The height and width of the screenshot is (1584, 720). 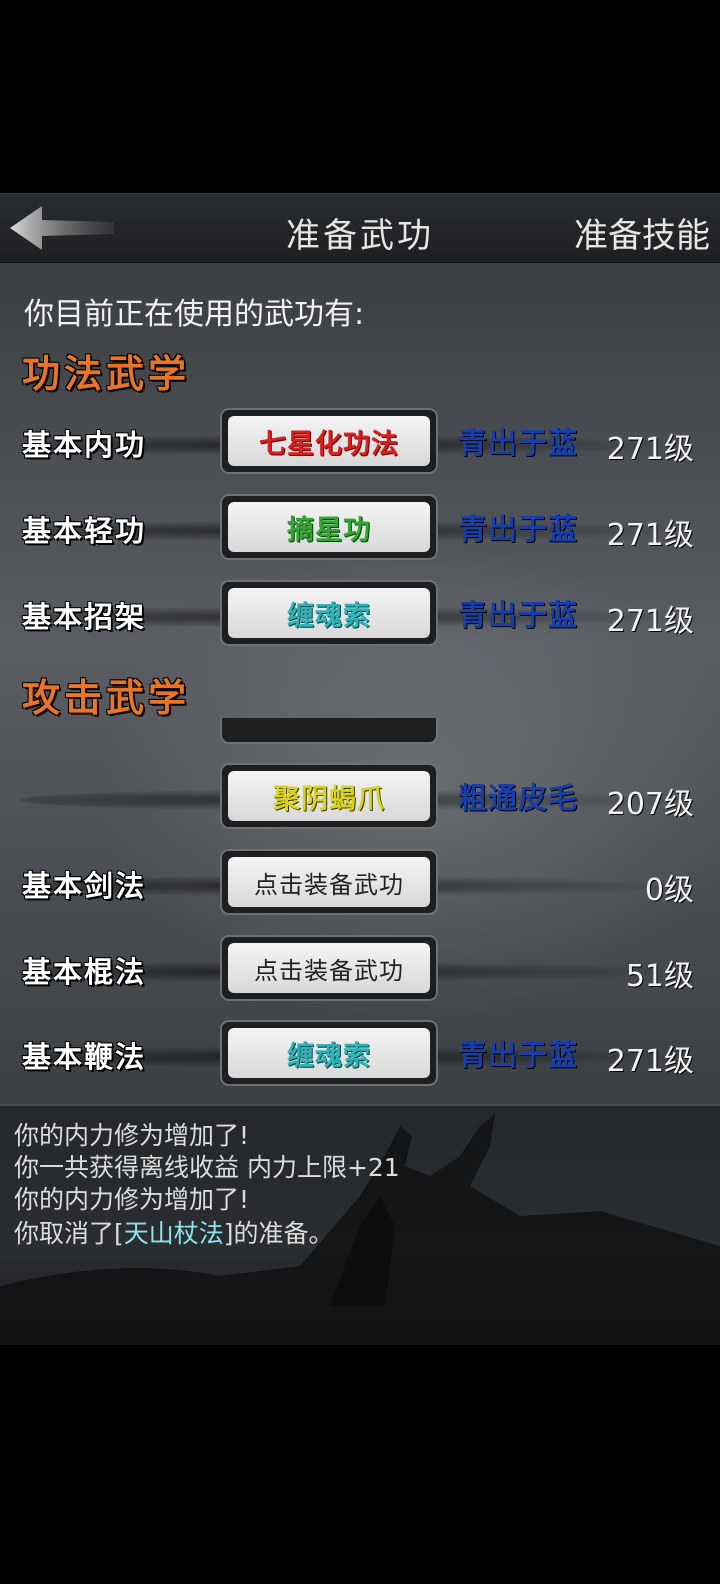 I want to click on level-text: 207级, so click(x=650, y=804).